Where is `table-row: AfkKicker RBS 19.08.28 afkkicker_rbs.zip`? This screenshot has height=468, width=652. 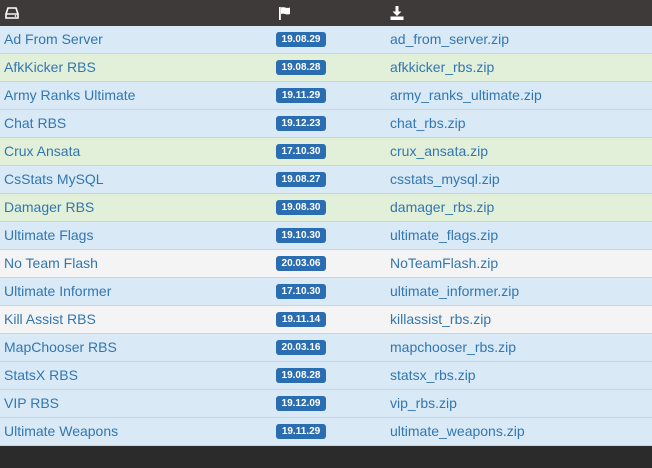 table-row: AfkKicker RBS 19.08.28 afkkicker_rbs.zip is located at coordinates (326, 68).